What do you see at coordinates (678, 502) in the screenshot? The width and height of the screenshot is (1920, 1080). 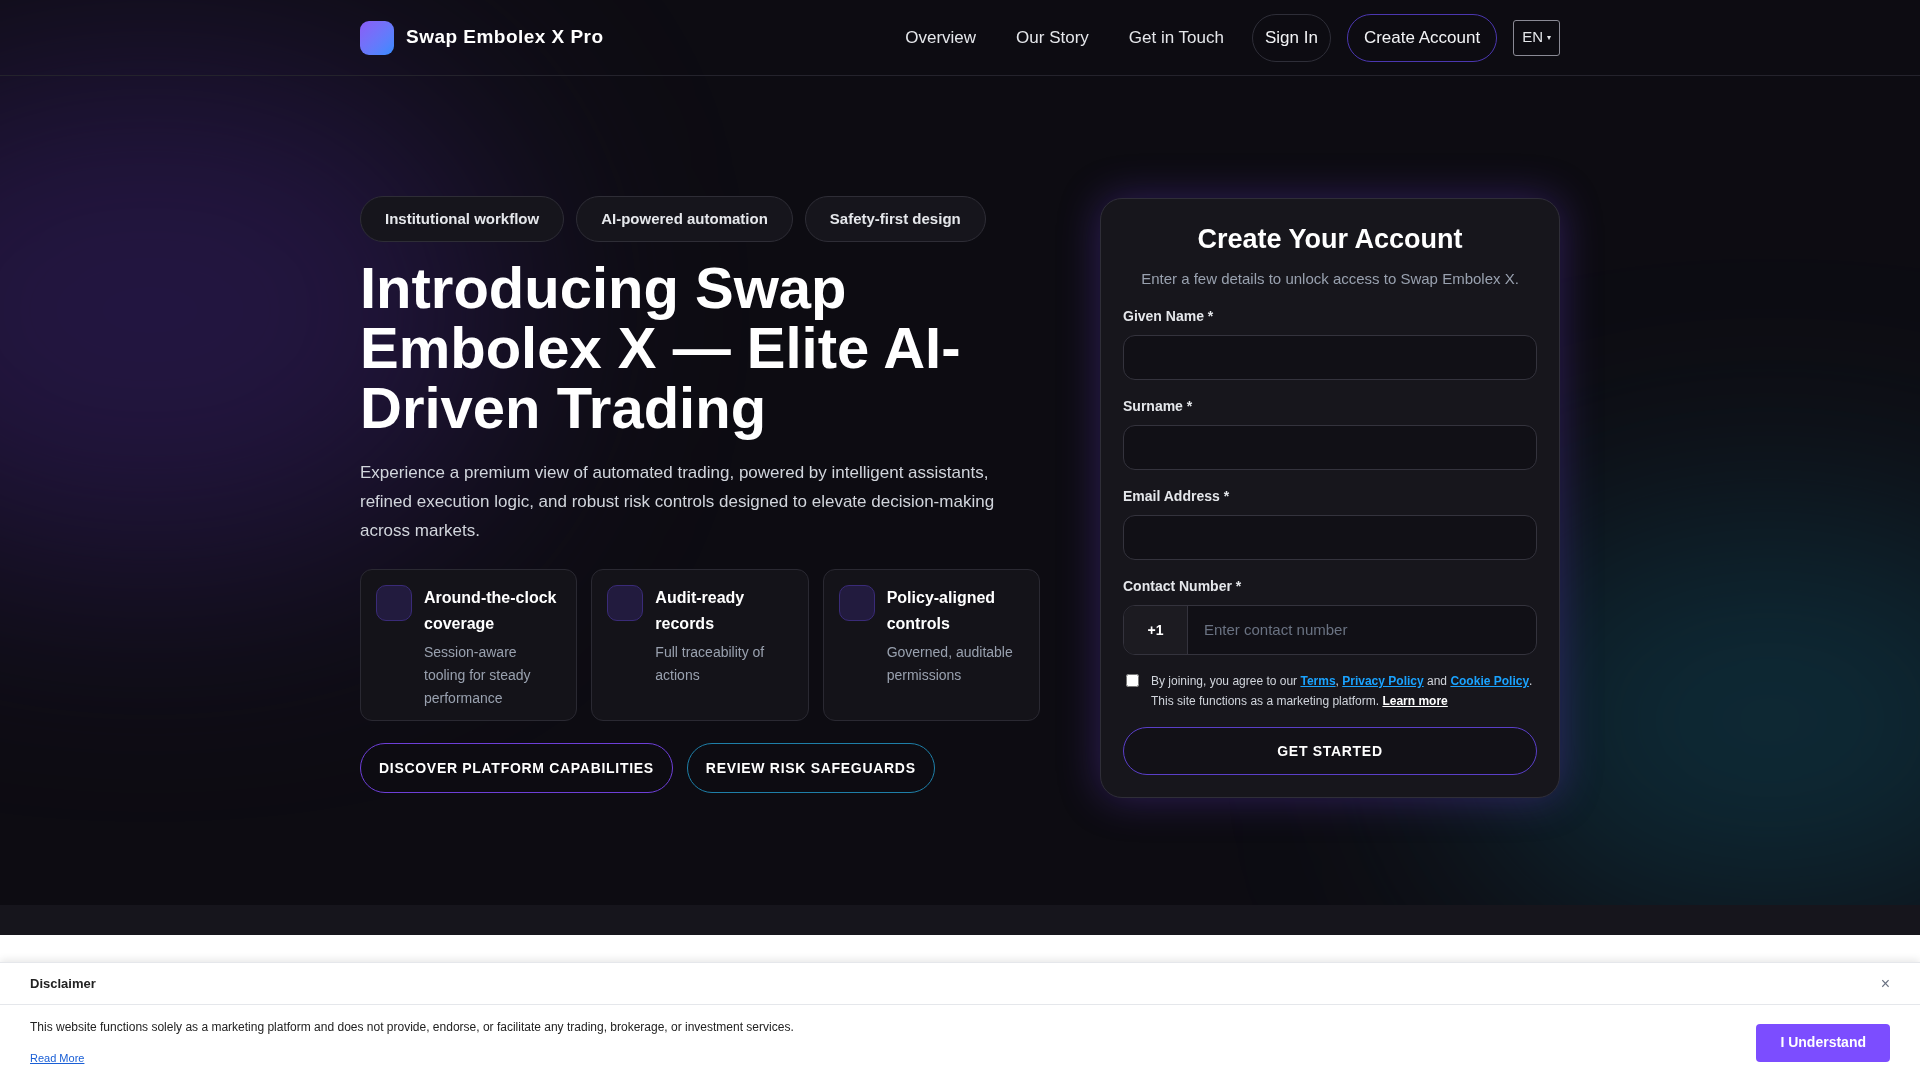 I see `hero-description: Experience a premium view of automated trading, powered by intelligent assistants, refined execution logic, and robust risk controls designed to elevate decision-making across markets.` at bounding box center [678, 502].